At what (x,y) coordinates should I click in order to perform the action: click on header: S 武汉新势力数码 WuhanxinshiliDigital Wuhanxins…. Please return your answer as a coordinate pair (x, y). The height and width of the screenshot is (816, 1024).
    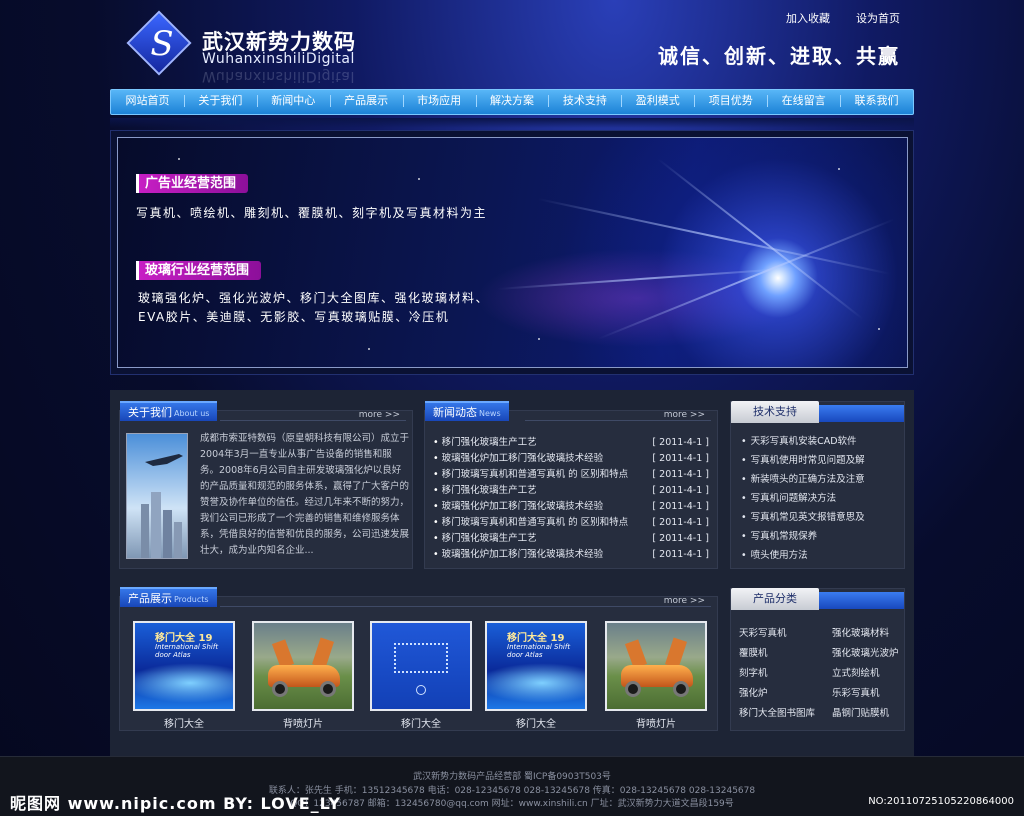
    Looking at the image, I should click on (512, 44).